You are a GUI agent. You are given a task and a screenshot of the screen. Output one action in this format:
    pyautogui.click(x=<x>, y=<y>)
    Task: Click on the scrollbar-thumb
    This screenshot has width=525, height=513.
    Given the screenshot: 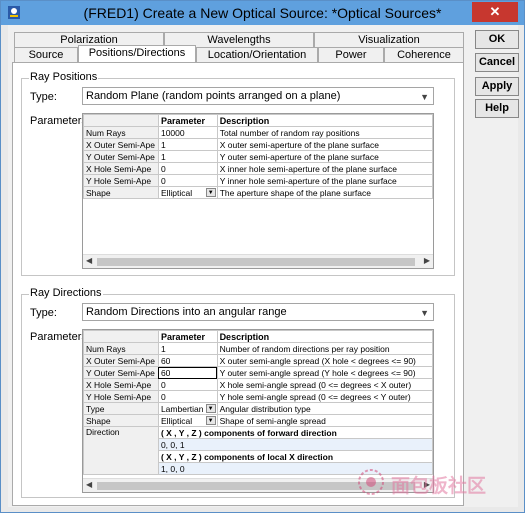 What is the action you would take?
    pyautogui.click(x=256, y=262)
    